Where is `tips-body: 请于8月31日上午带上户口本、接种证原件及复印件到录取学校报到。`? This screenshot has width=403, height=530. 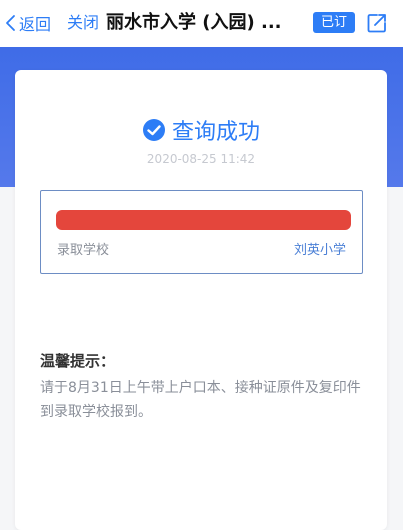
tips-body: 请于8月31日上午带上户口本、接种证原件及复印件到录取学校报到。 is located at coordinates (200, 400).